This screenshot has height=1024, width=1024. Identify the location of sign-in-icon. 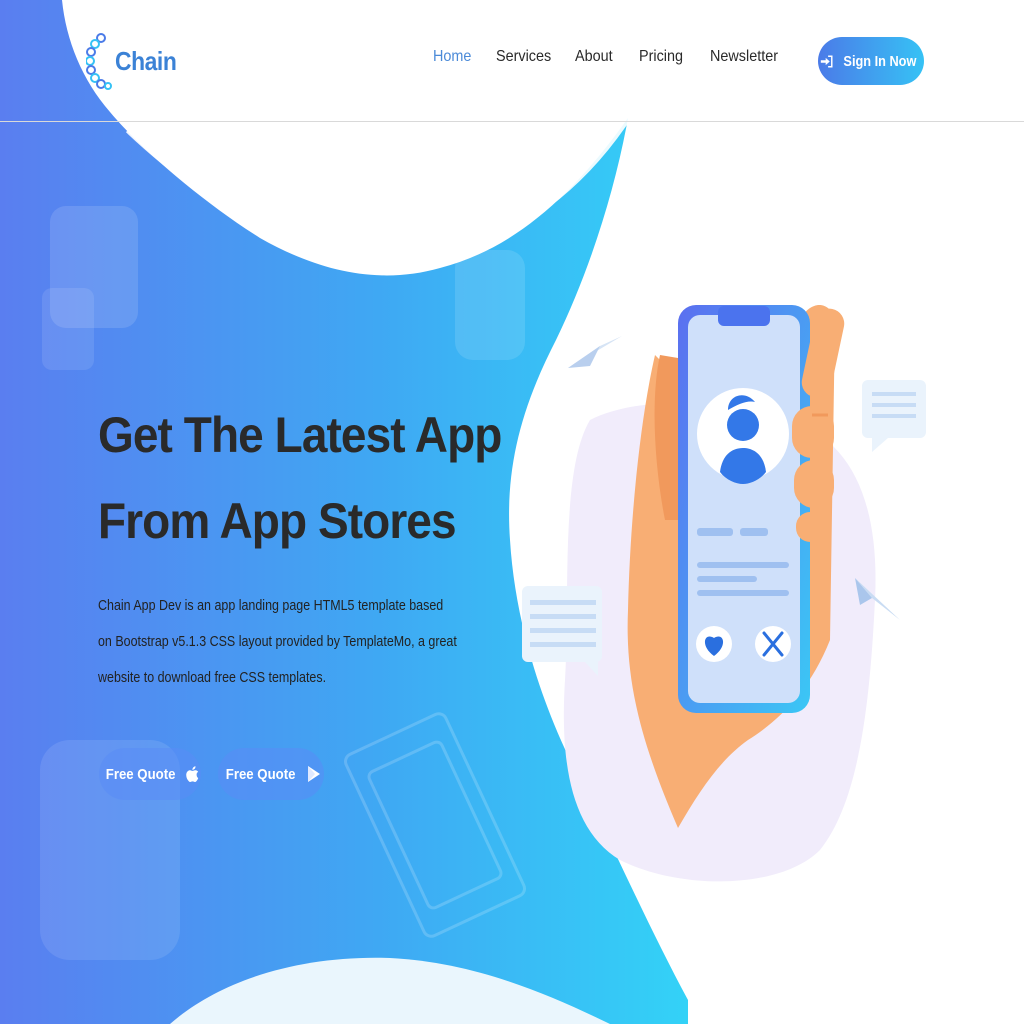
(826, 61).